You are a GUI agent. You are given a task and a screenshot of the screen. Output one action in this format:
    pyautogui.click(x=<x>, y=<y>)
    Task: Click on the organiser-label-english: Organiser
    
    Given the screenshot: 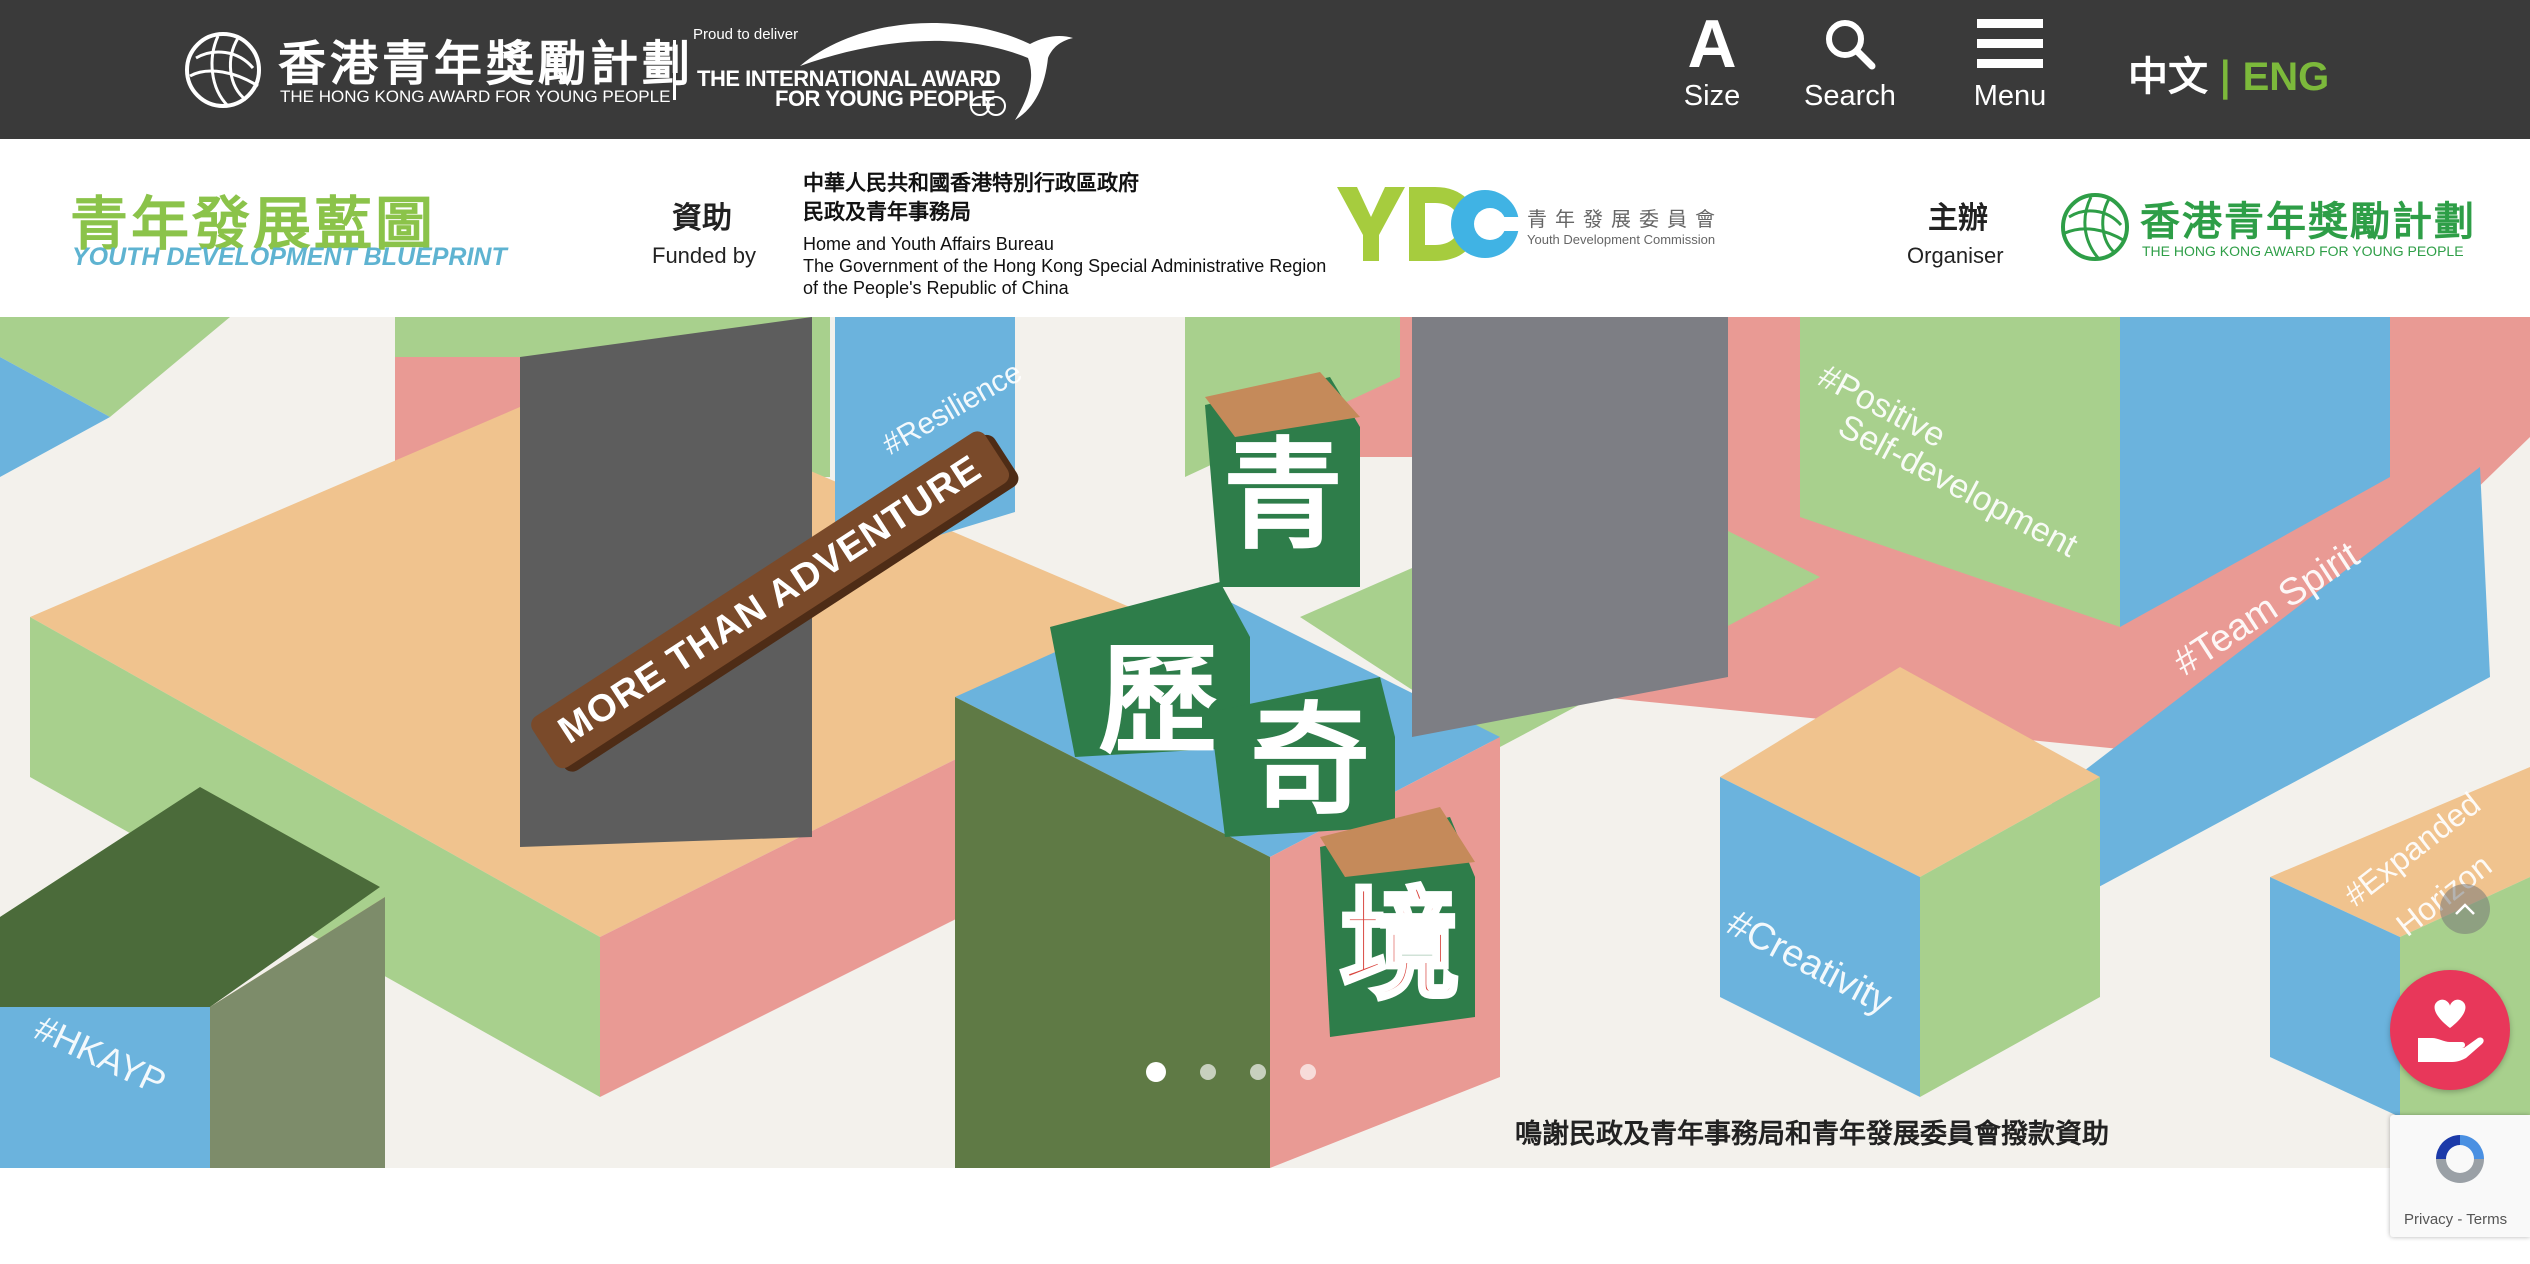 What is the action you would take?
    pyautogui.click(x=1955, y=255)
    